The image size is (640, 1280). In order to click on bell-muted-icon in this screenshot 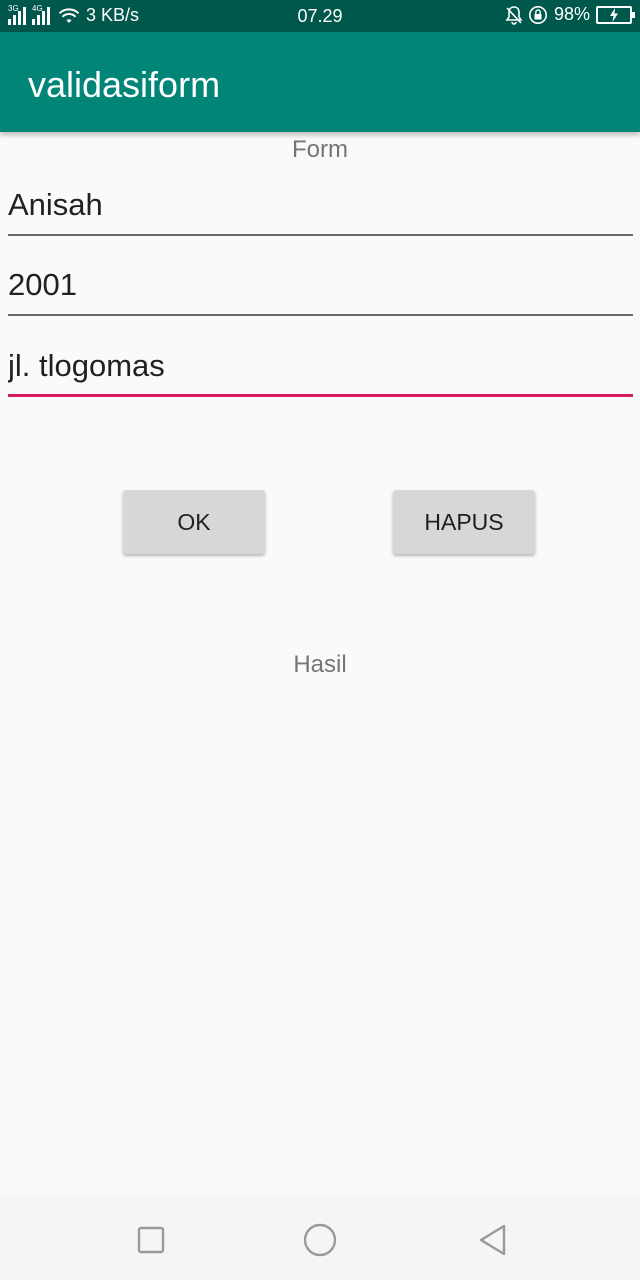, I will do `click(514, 15)`.